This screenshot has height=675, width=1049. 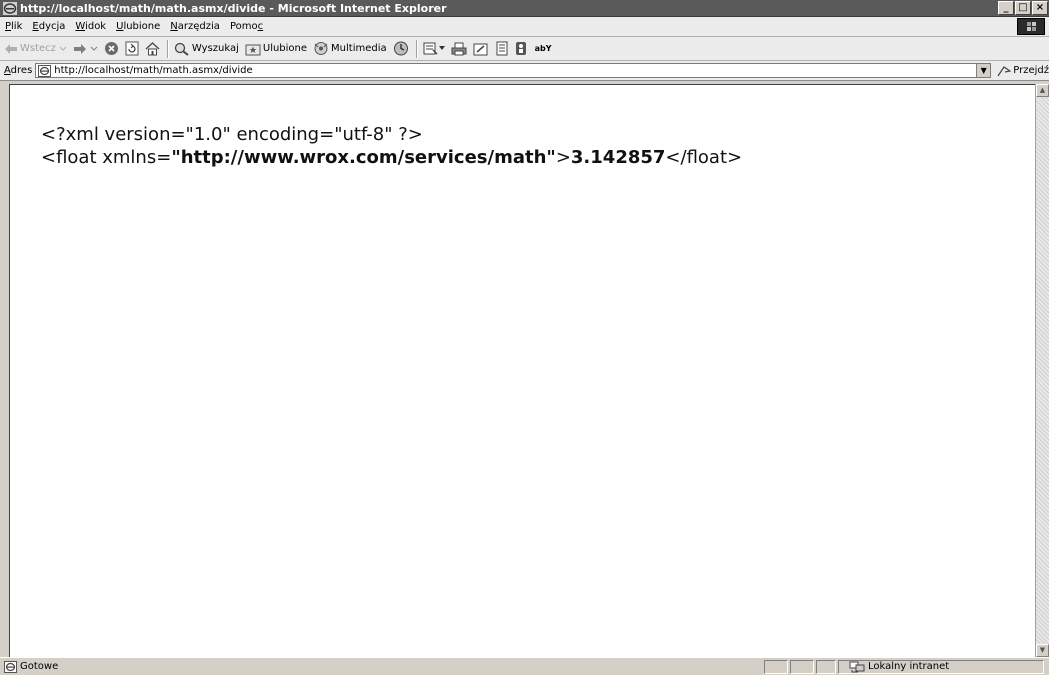 What do you see at coordinates (363, 157) in the screenshot?
I see `xml-namespace: http://www.wrox.com/services/math` at bounding box center [363, 157].